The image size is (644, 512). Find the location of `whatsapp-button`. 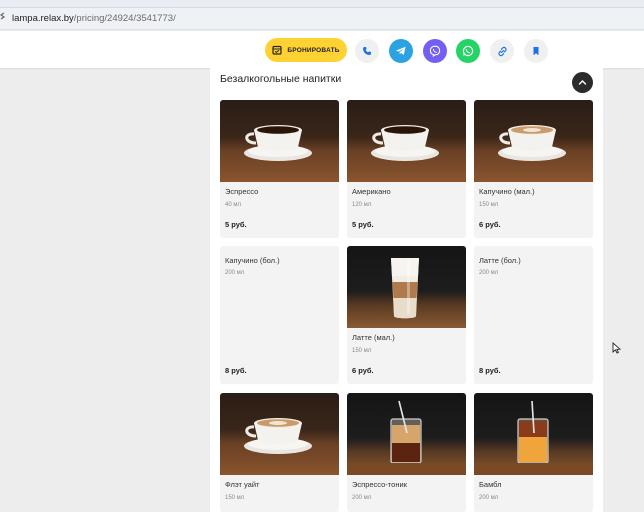

whatsapp-button is located at coordinates (468, 51).